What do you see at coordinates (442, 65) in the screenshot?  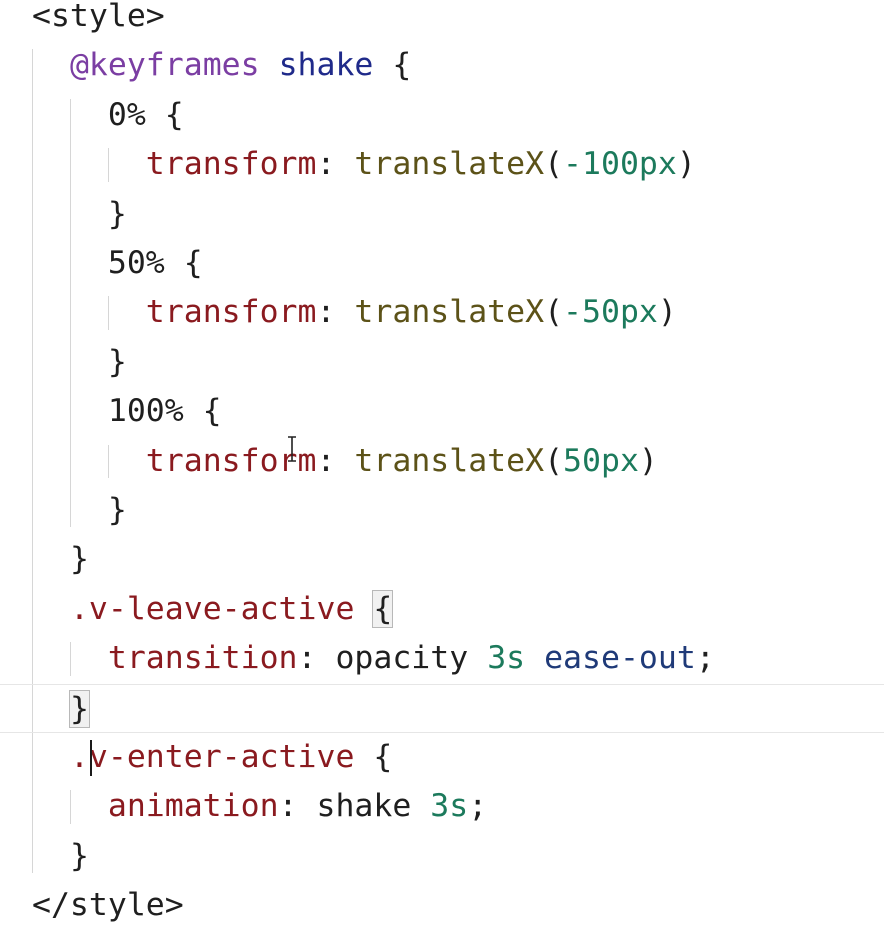 I see `code-line: @keyframes shake {` at bounding box center [442, 65].